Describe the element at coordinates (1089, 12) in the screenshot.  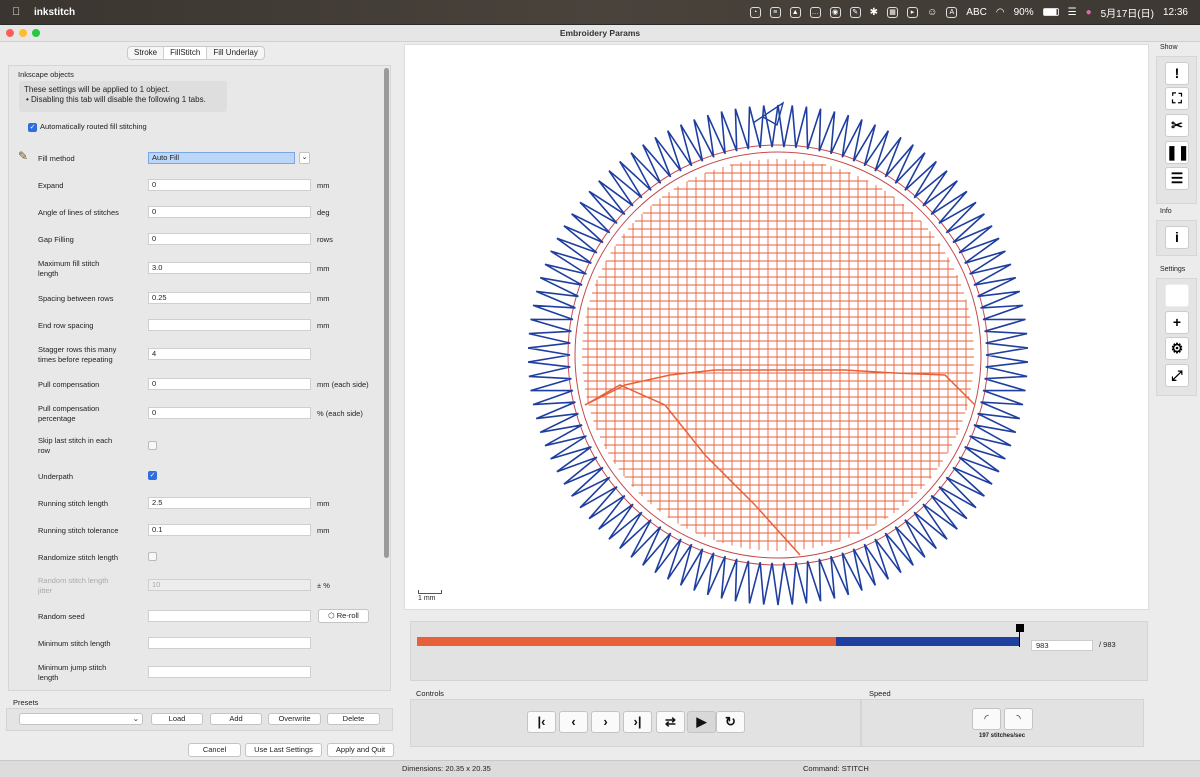
I see `siri-icon: ●` at that location.